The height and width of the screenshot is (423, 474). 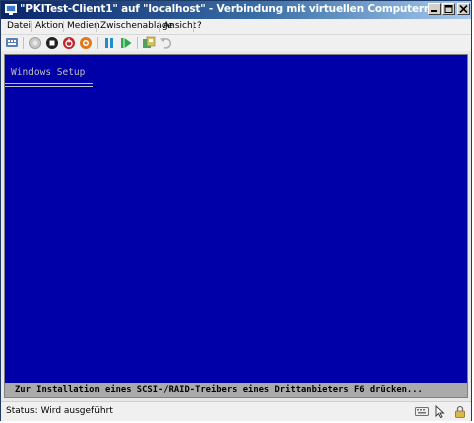 What do you see at coordinates (49, 26) in the screenshot?
I see `menu-aktion: Aktion` at bounding box center [49, 26].